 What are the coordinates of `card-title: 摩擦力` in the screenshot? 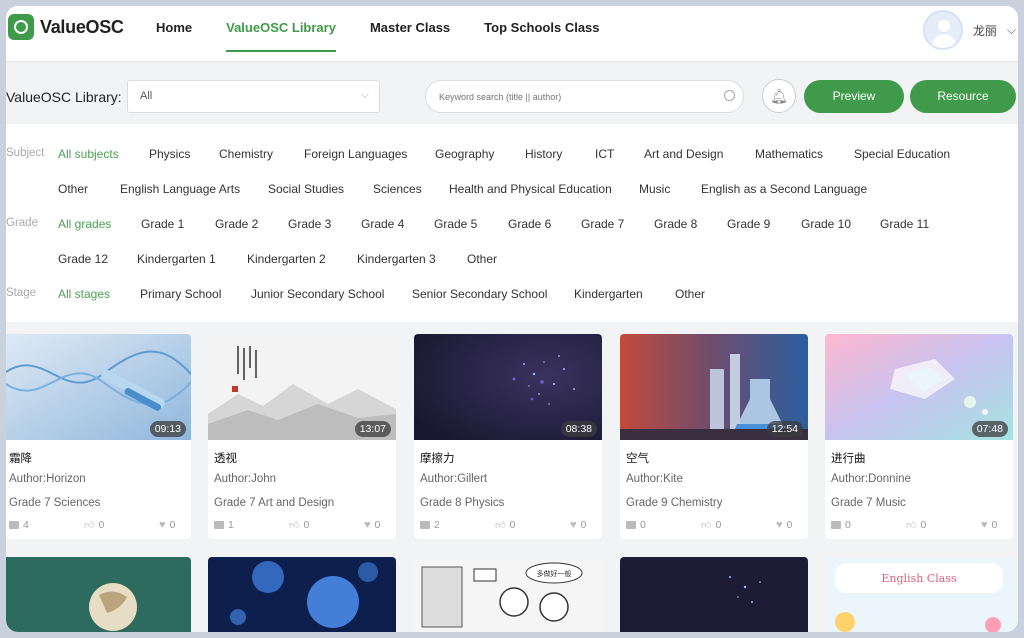 It's located at (437, 458).